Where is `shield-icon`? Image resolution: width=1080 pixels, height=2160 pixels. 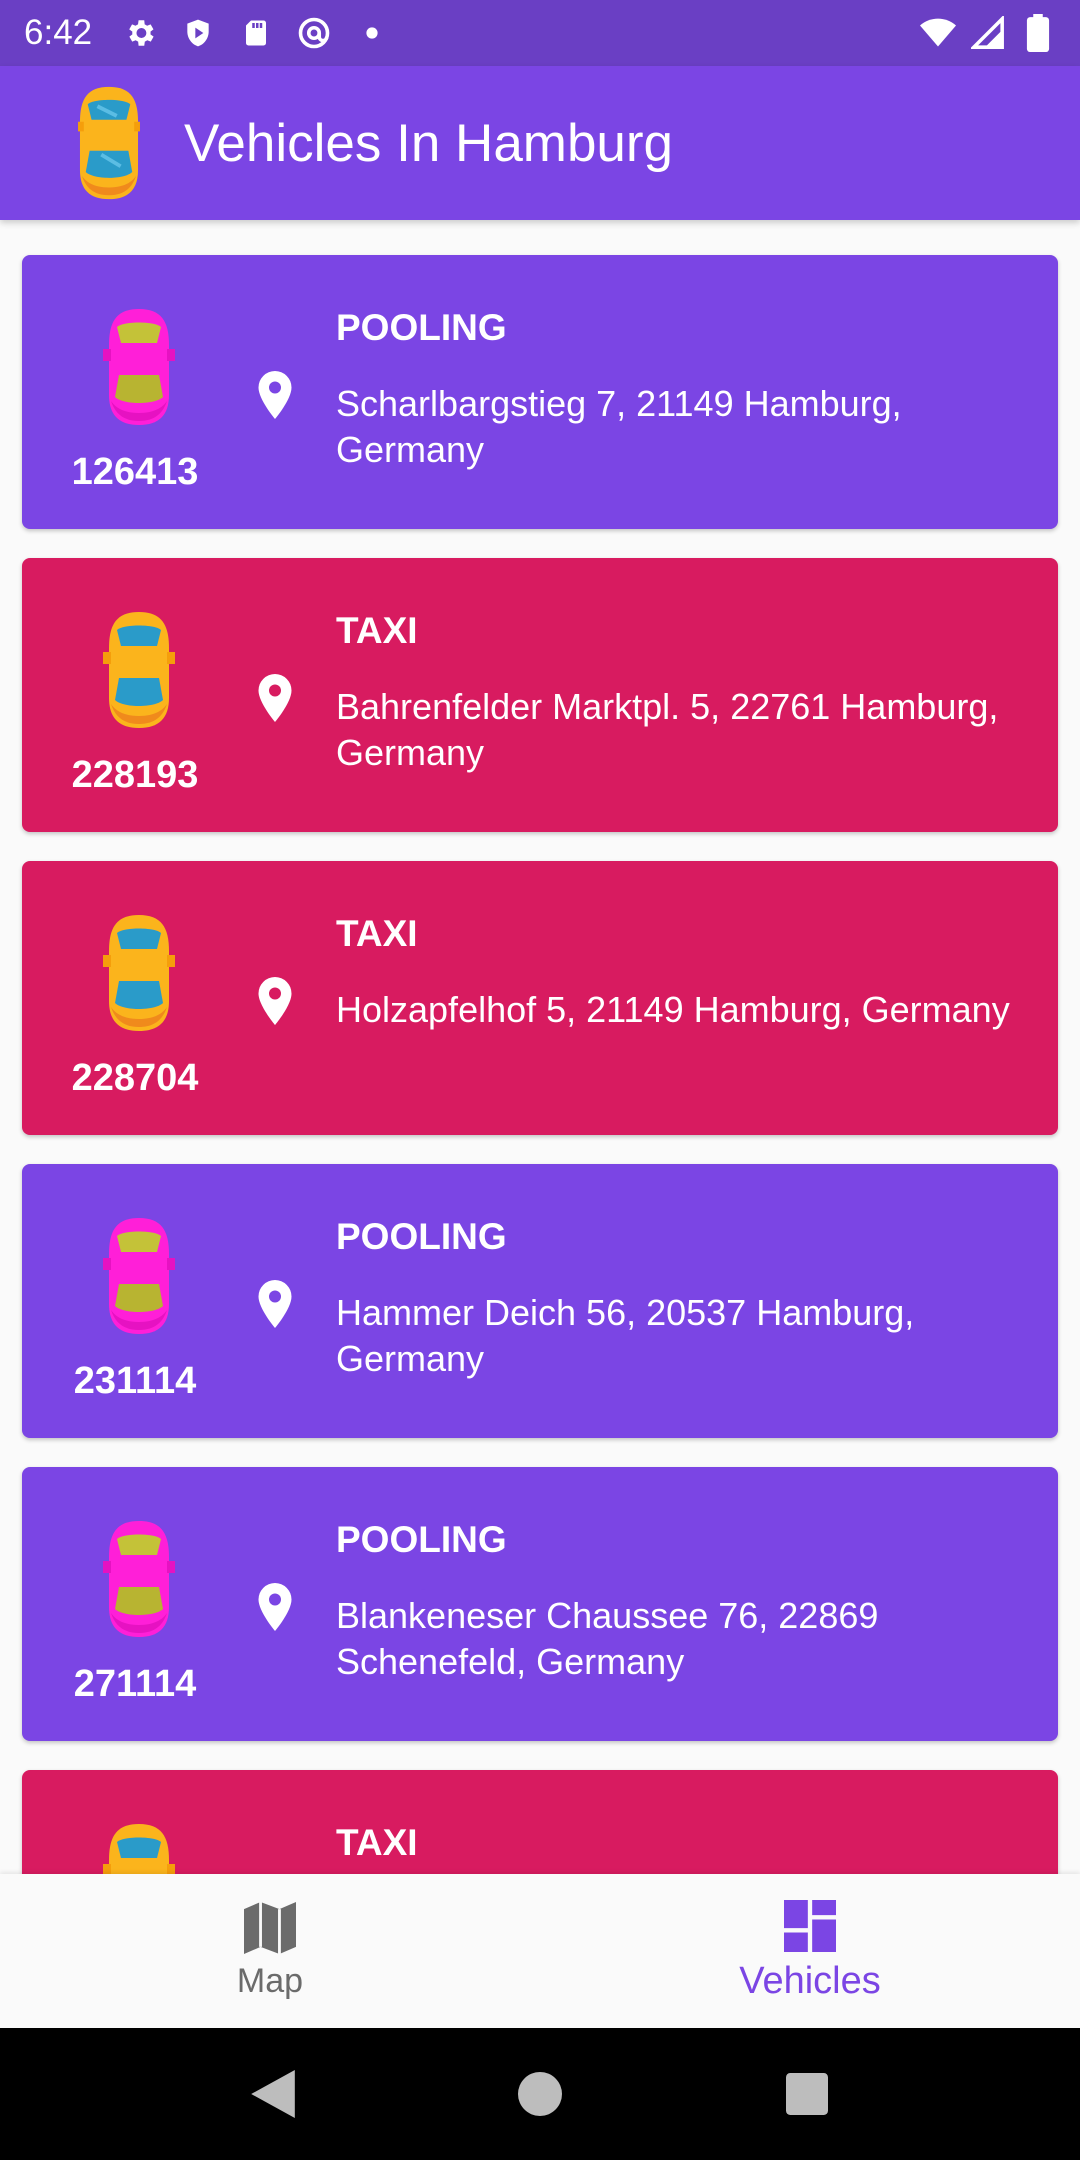 shield-icon is located at coordinates (198, 33).